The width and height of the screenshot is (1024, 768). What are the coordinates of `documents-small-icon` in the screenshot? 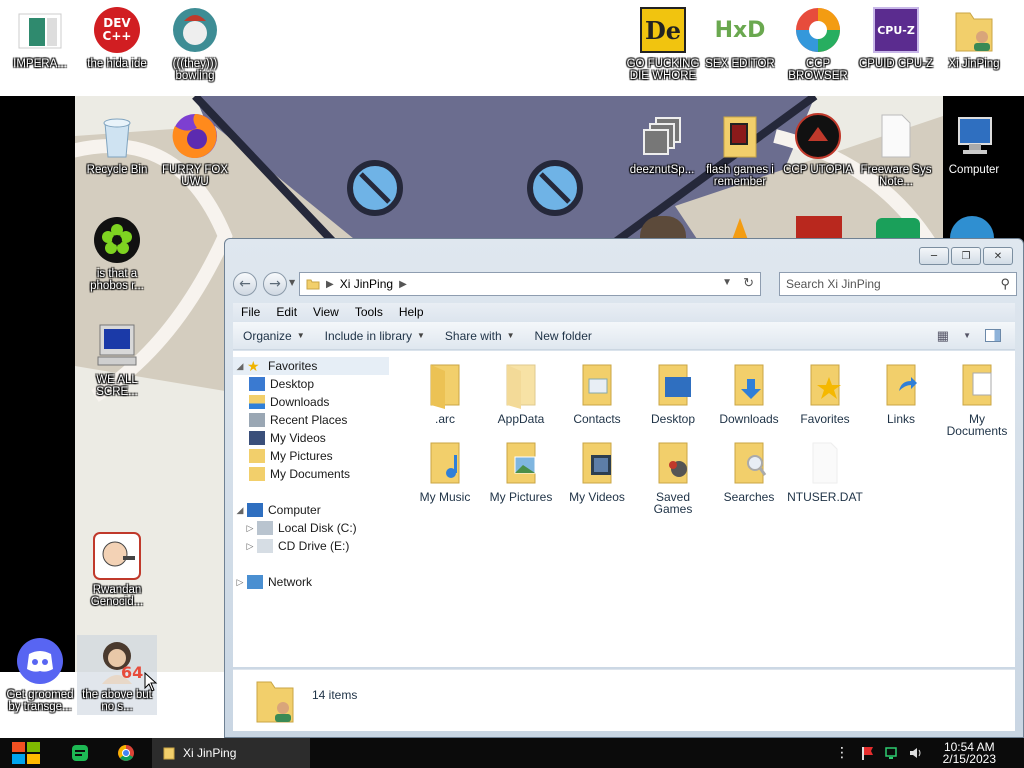 It's located at (257, 474).